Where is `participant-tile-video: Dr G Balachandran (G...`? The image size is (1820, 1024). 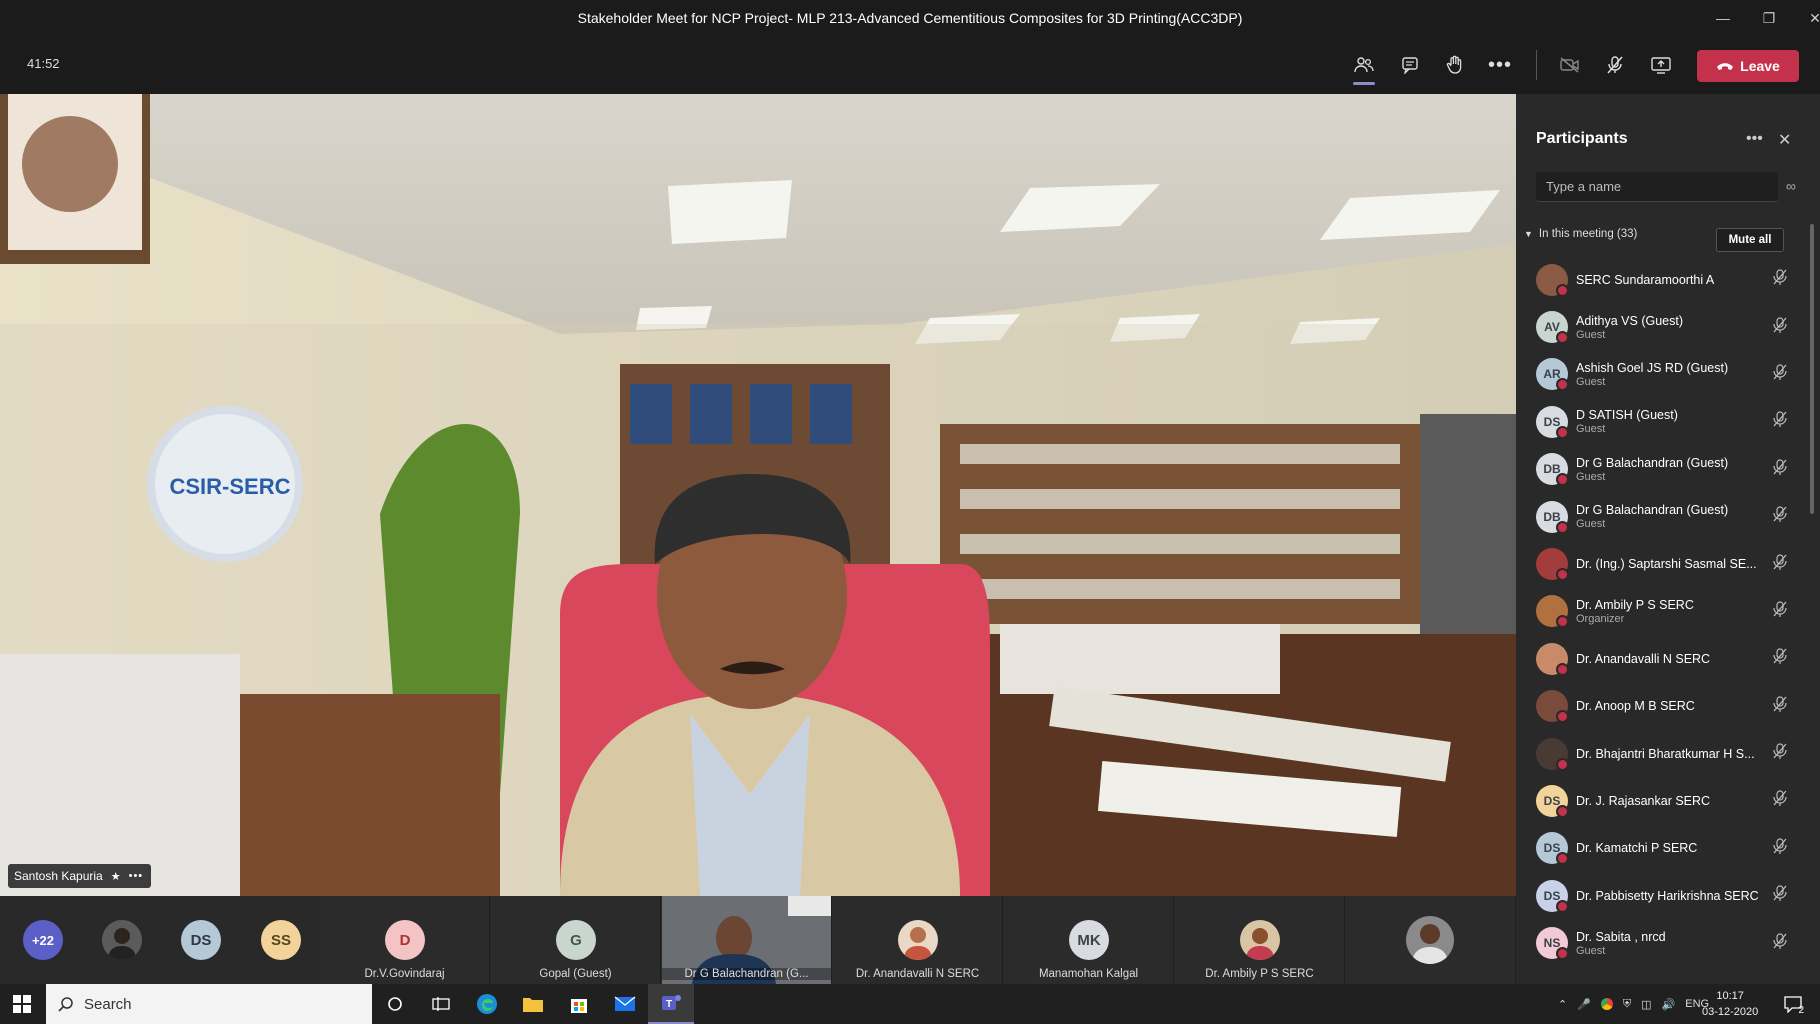 participant-tile-video: Dr G Balachandran (G... is located at coordinates (747, 940).